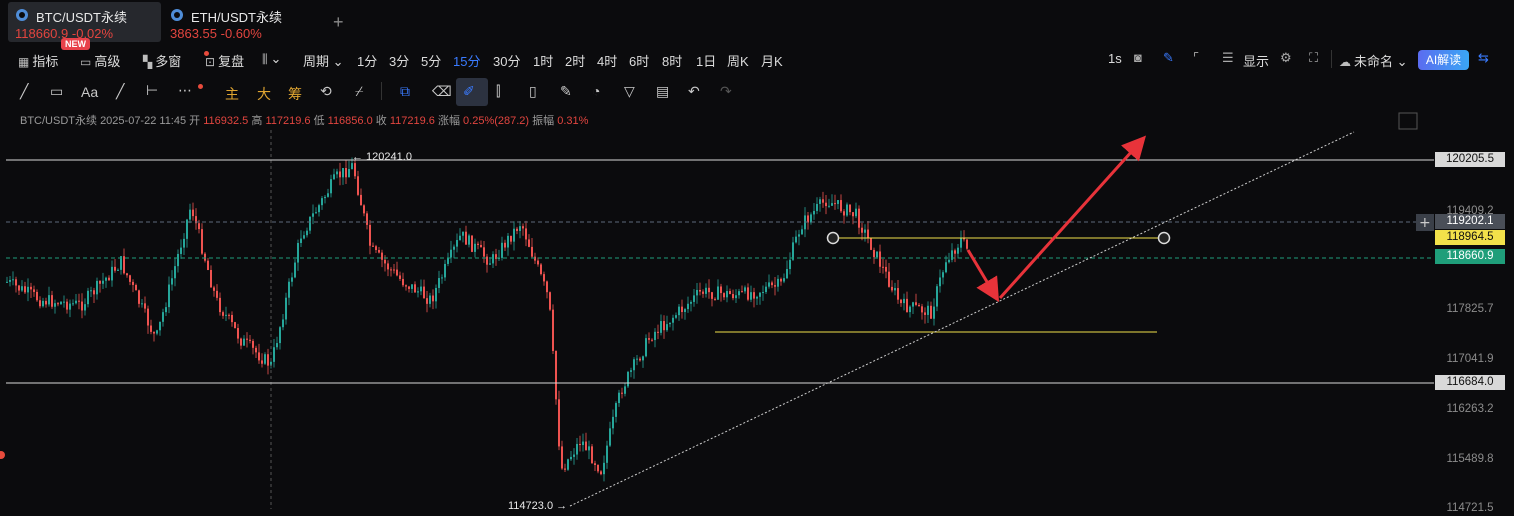 The image size is (1514, 516). I want to click on segment-handle-right, so click(1164, 238).